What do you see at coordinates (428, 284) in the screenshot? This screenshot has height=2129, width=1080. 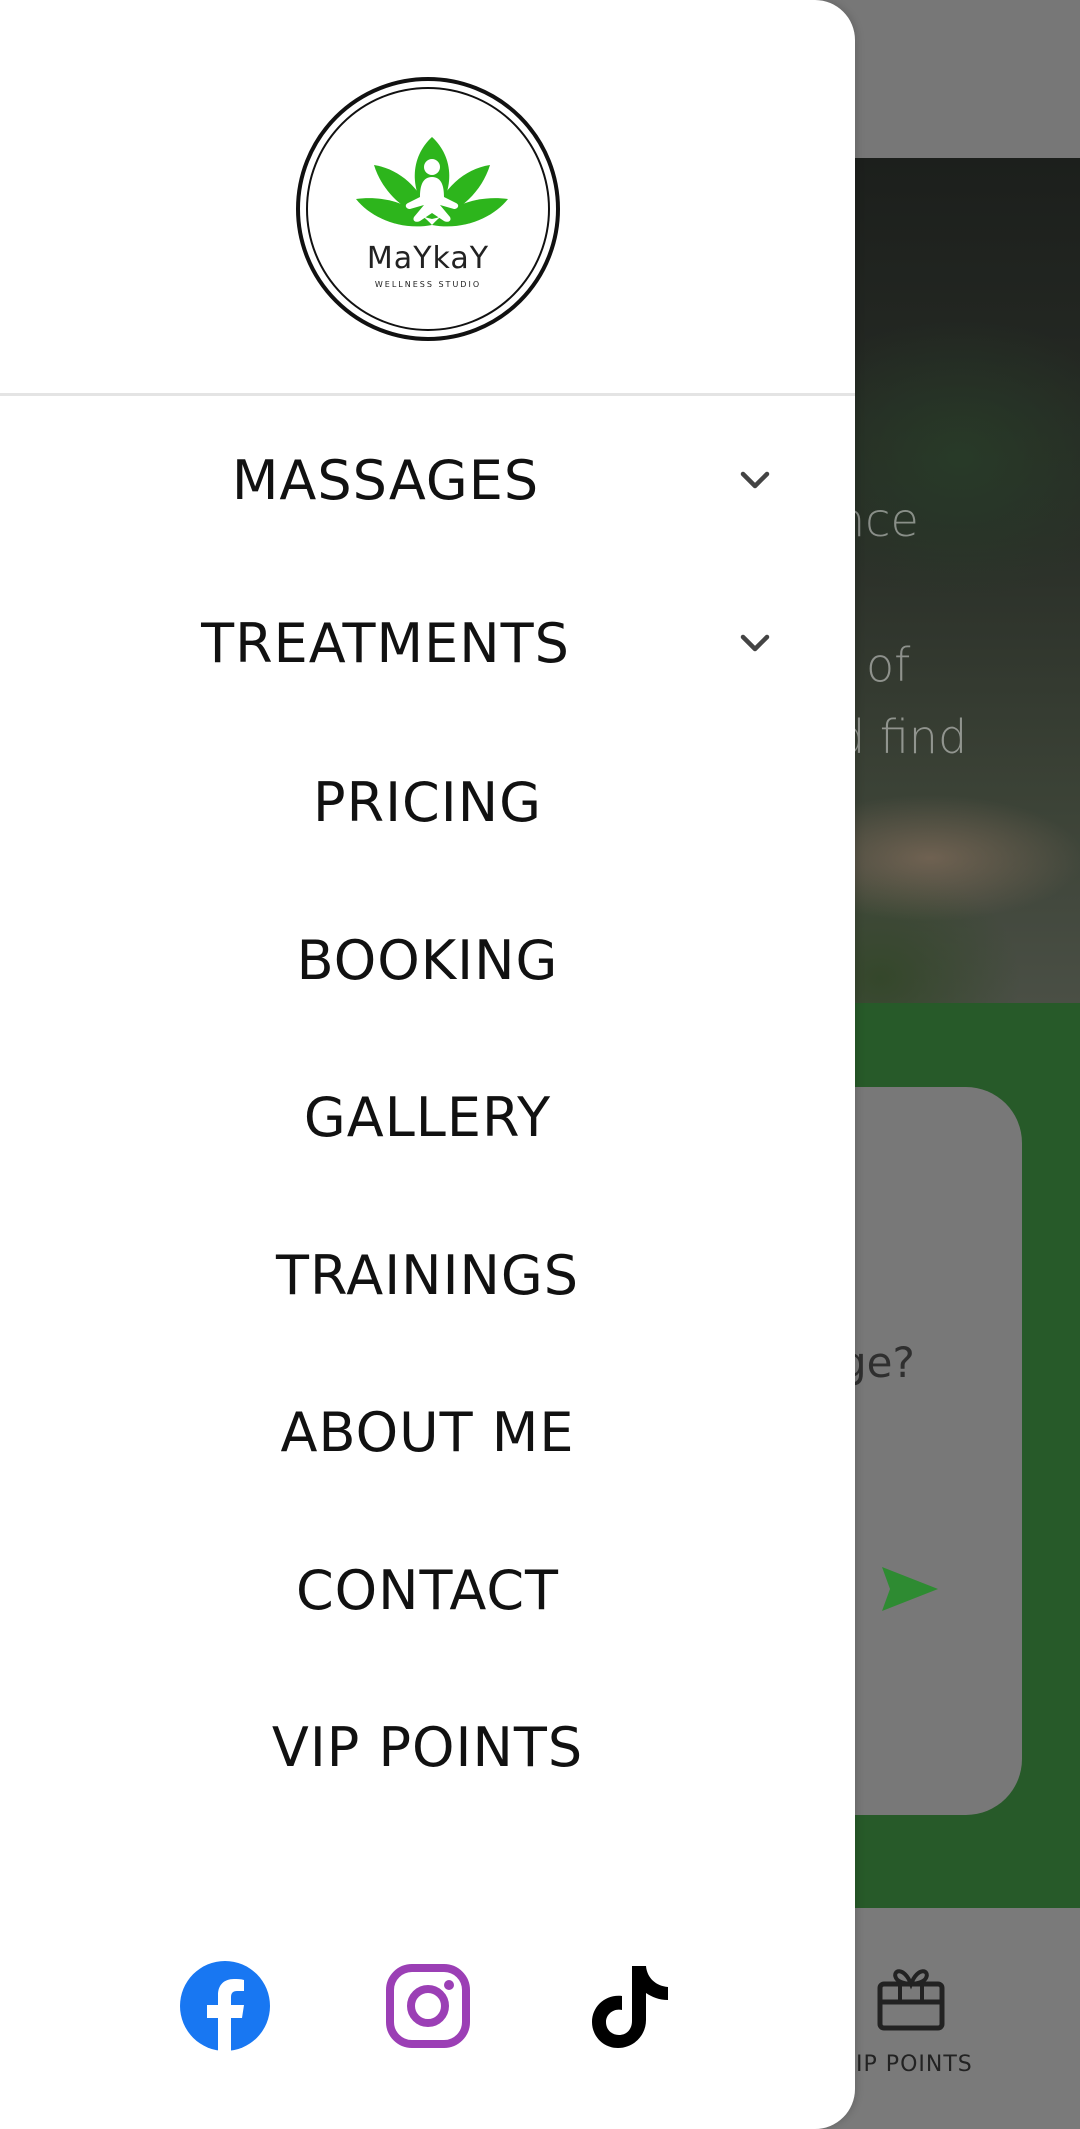 I see `logo-subtitle: WELLNESS STUDIO` at bounding box center [428, 284].